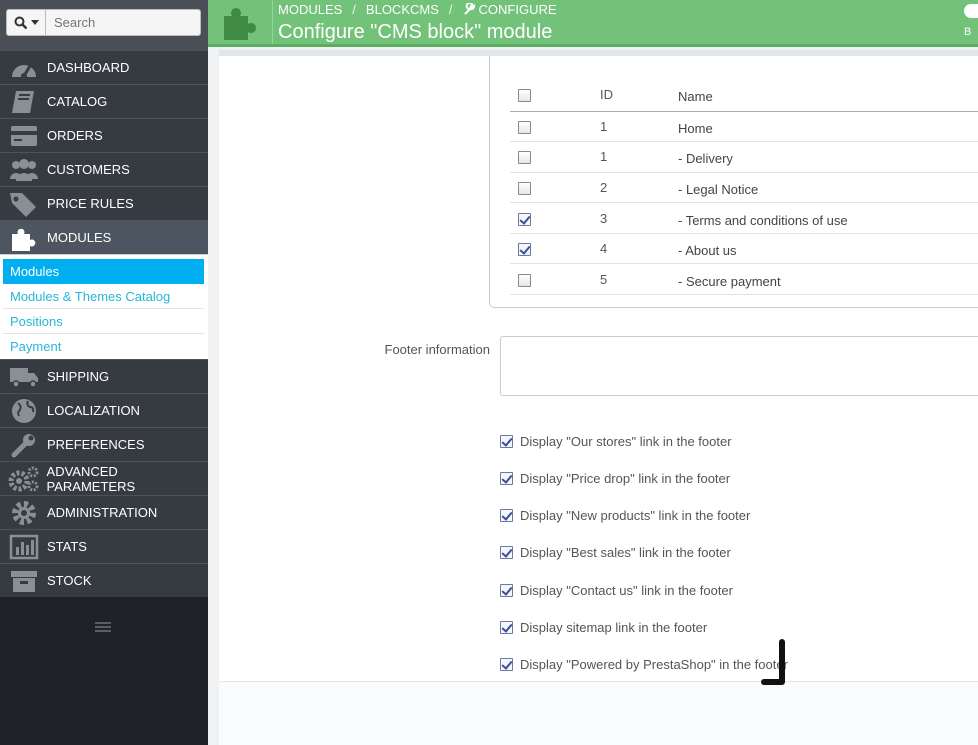 The image size is (978, 745). Describe the element at coordinates (104, 580) in the screenshot. I see `sidebar-item-stock: STOCK` at that location.